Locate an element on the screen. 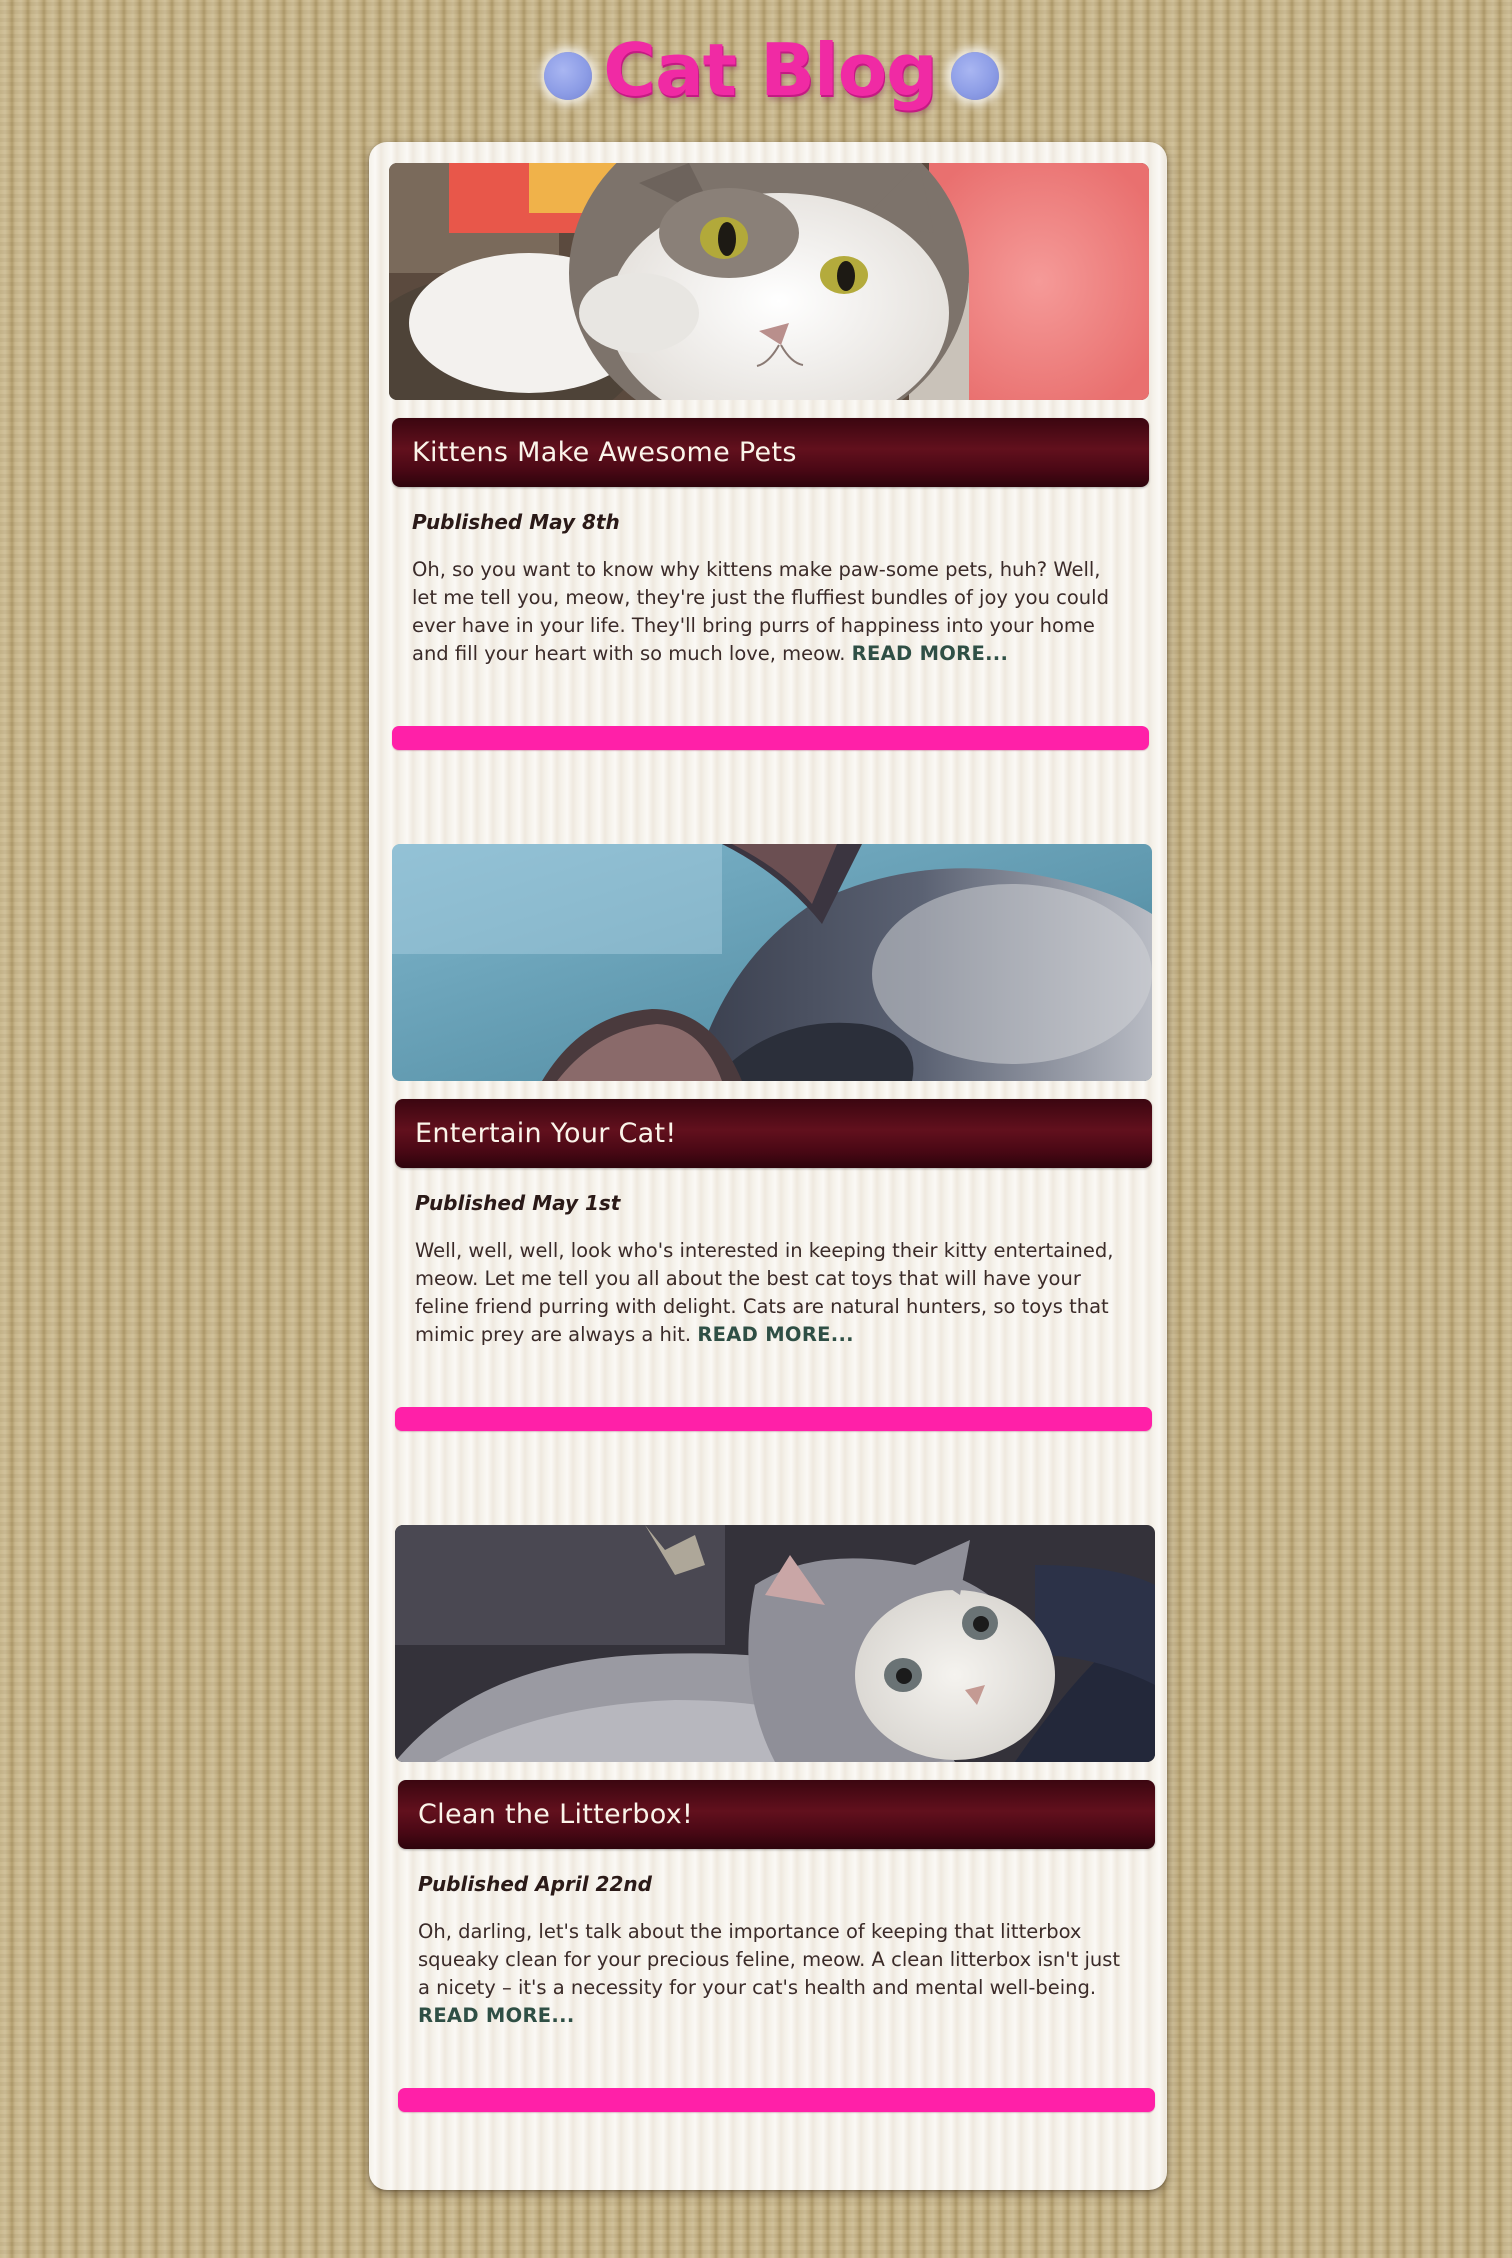 The height and width of the screenshot is (2258, 1512). post-title-bar: Entertain Your Cat! is located at coordinates (773, 1133).